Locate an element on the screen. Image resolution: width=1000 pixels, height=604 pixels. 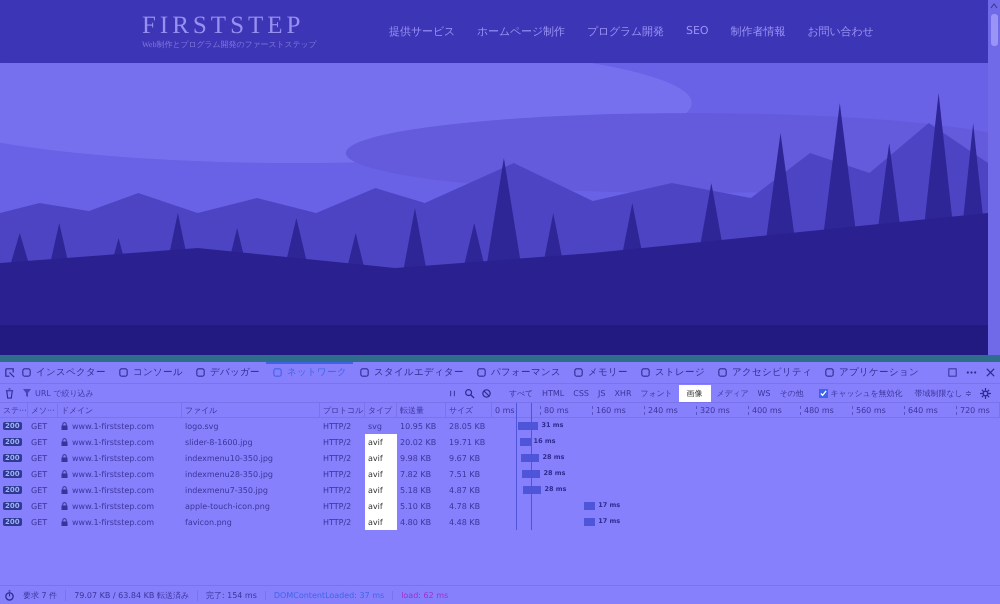
dock-icon is located at coordinates (952, 372).